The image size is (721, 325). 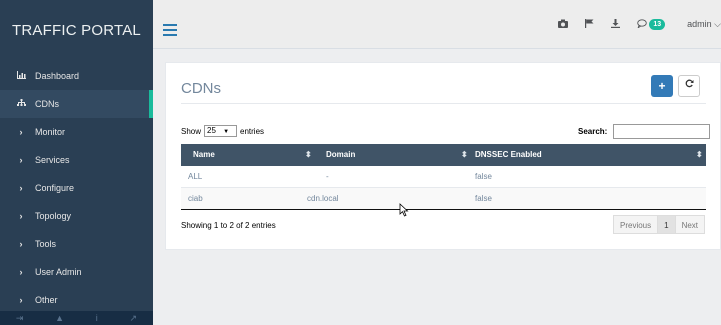 I want to click on column-header-name: Name, so click(x=204, y=155).